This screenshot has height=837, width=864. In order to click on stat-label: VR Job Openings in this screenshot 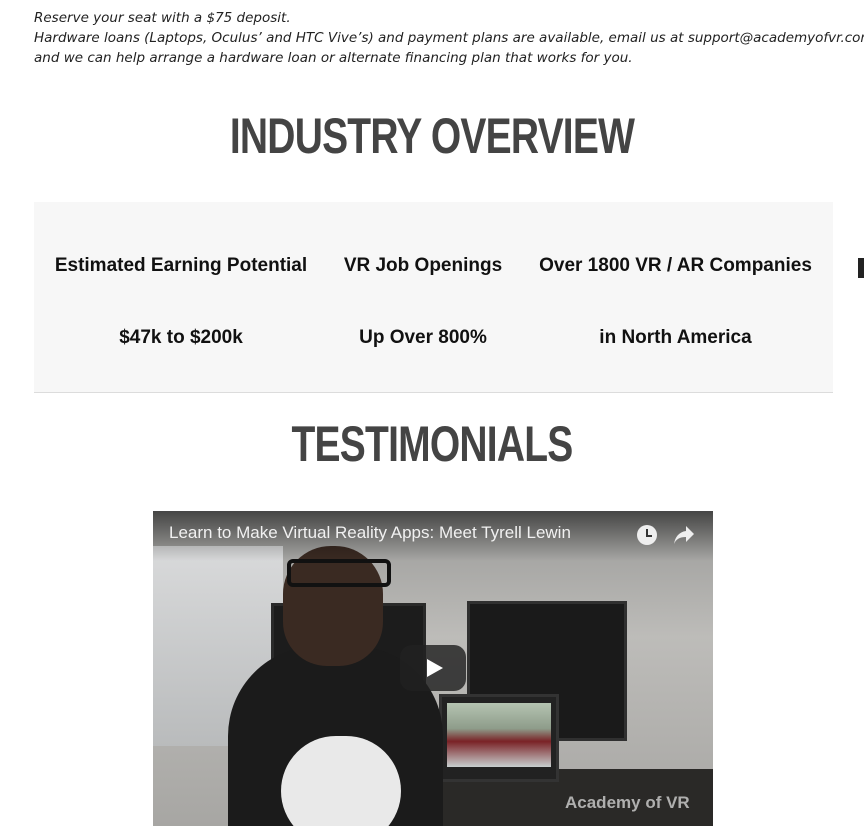, I will do `click(423, 265)`.